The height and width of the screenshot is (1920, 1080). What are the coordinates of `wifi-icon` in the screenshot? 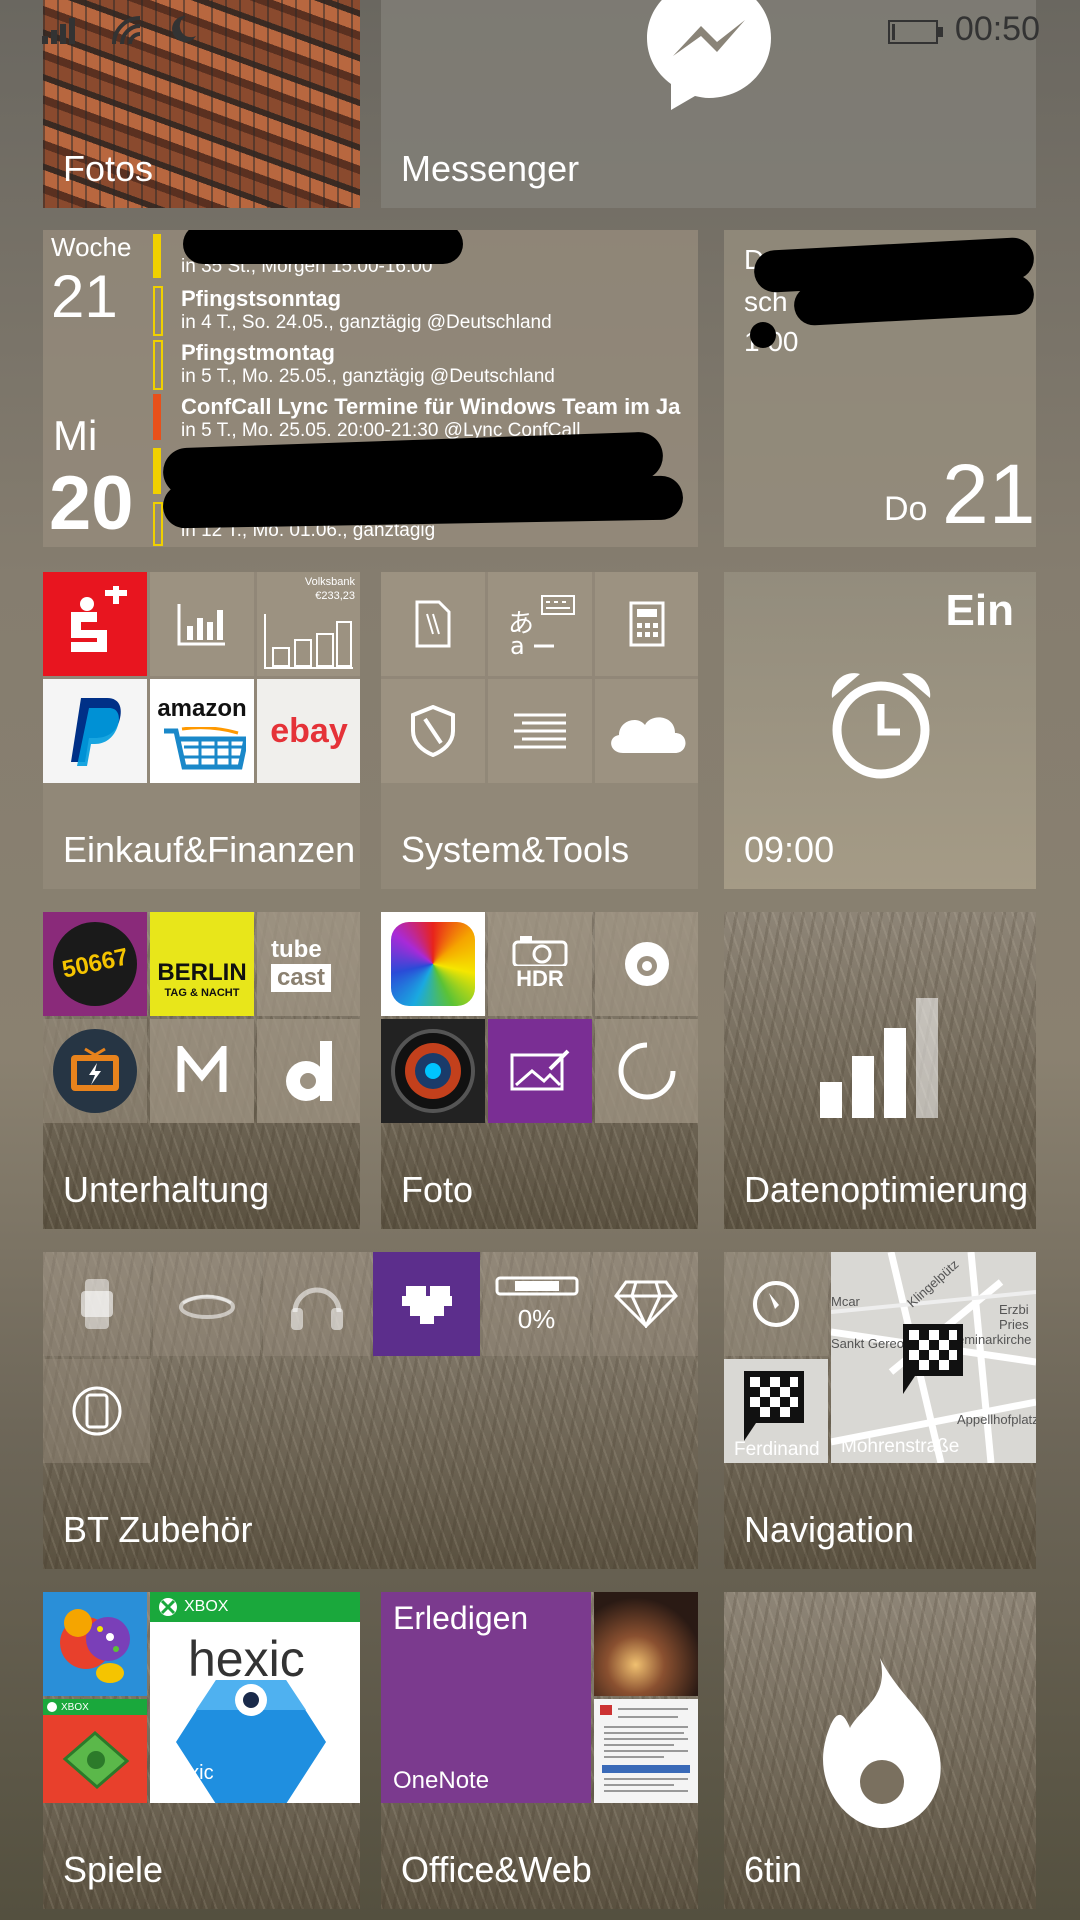 It's located at (126, 30).